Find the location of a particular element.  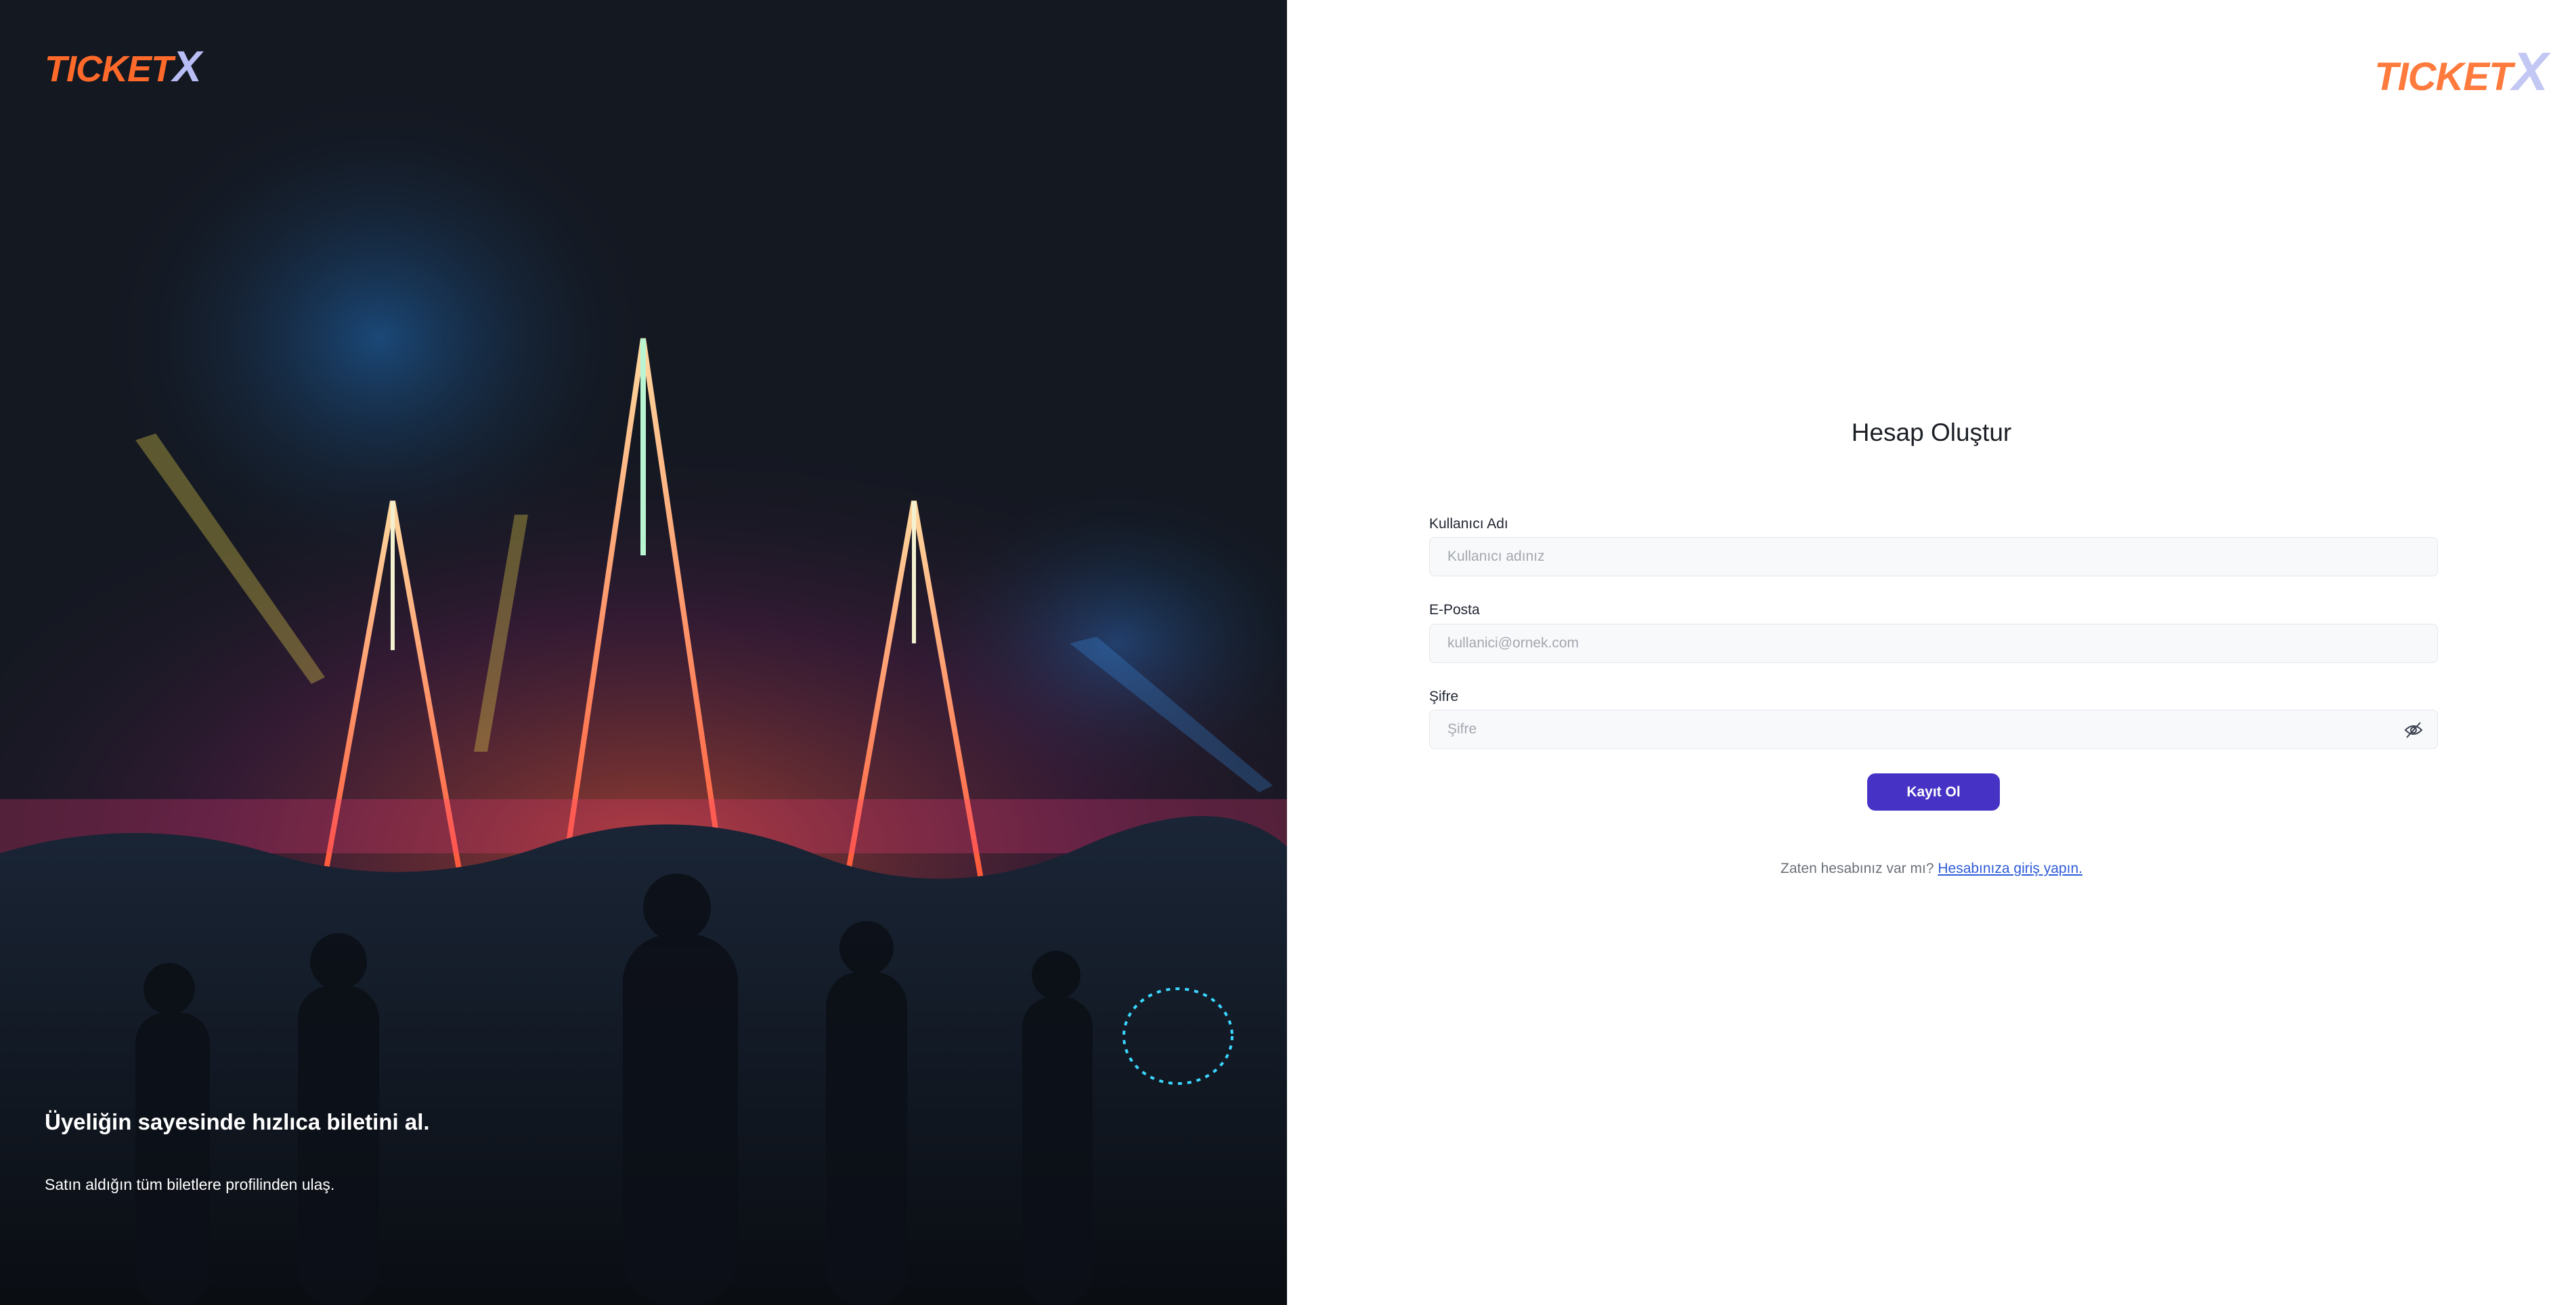

username-label: Kullanıcı Adı is located at coordinates (1468, 524).